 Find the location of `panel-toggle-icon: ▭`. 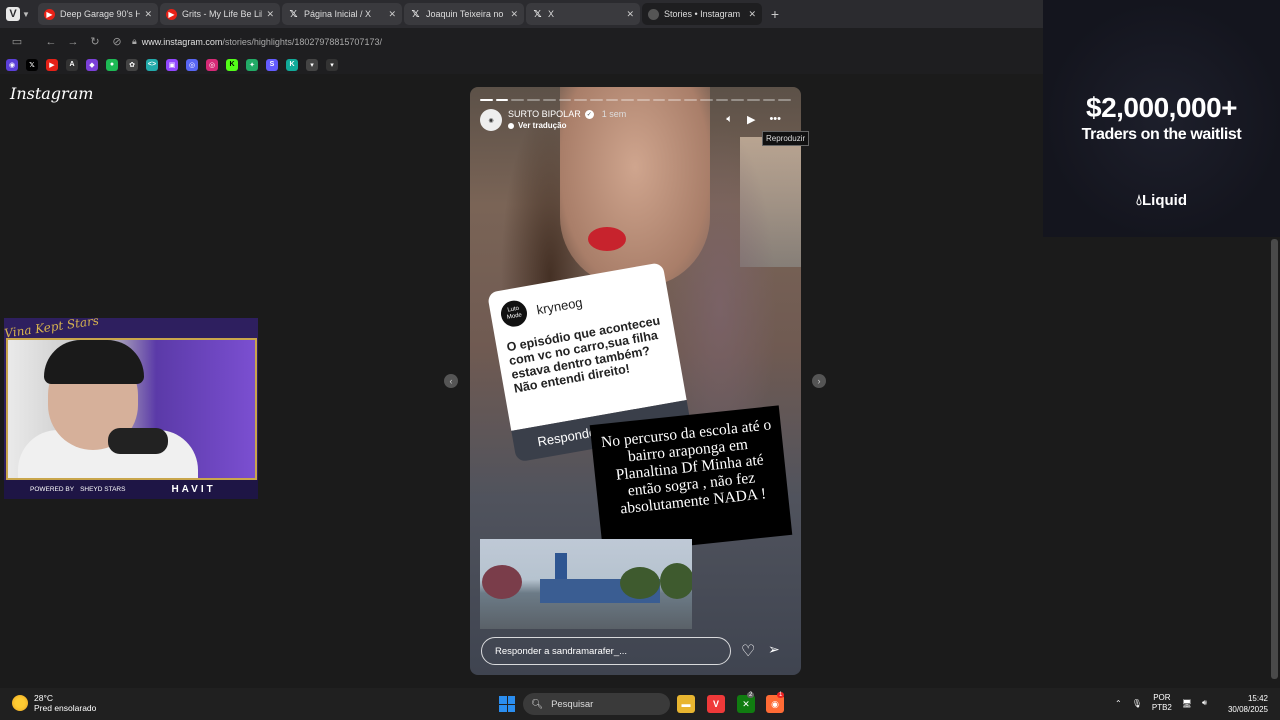

panel-toggle-icon: ▭ is located at coordinates (17, 41).